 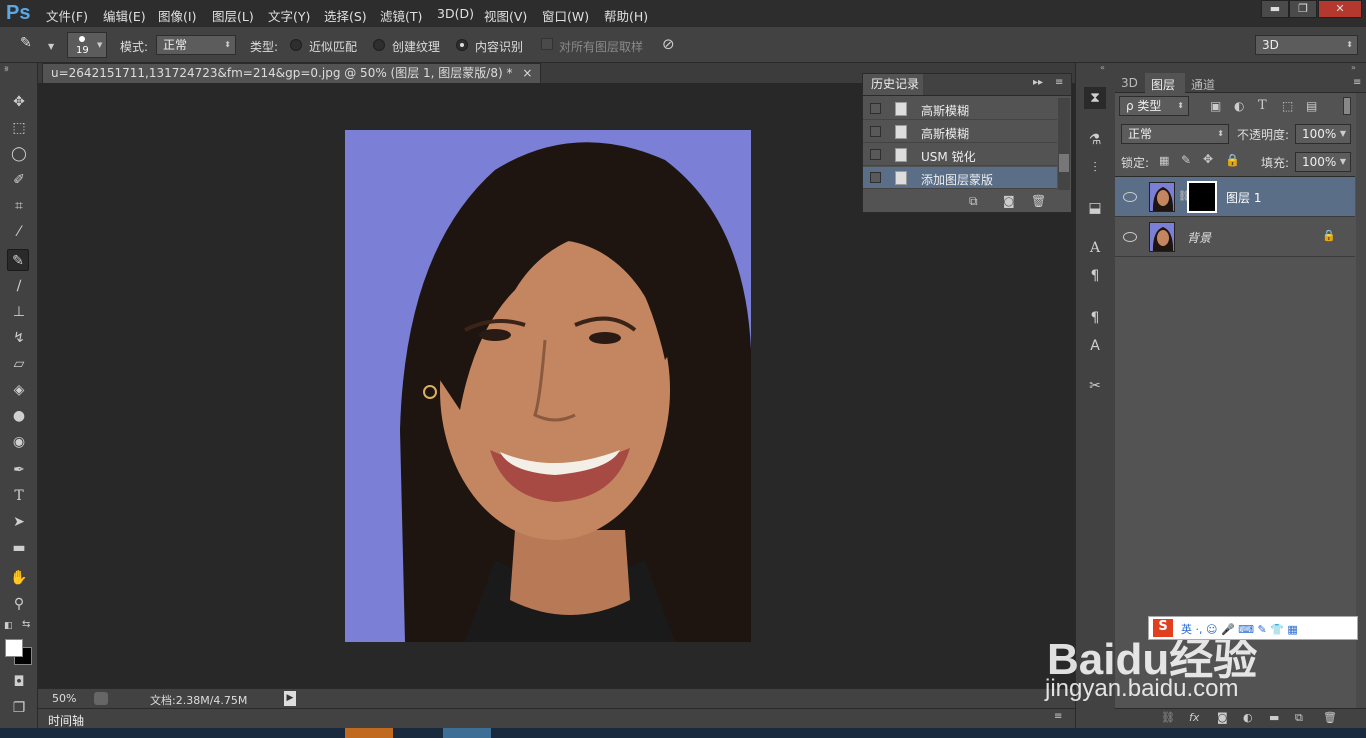 What do you see at coordinates (1064, 144) in the screenshot?
I see `history-scrollbar` at bounding box center [1064, 144].